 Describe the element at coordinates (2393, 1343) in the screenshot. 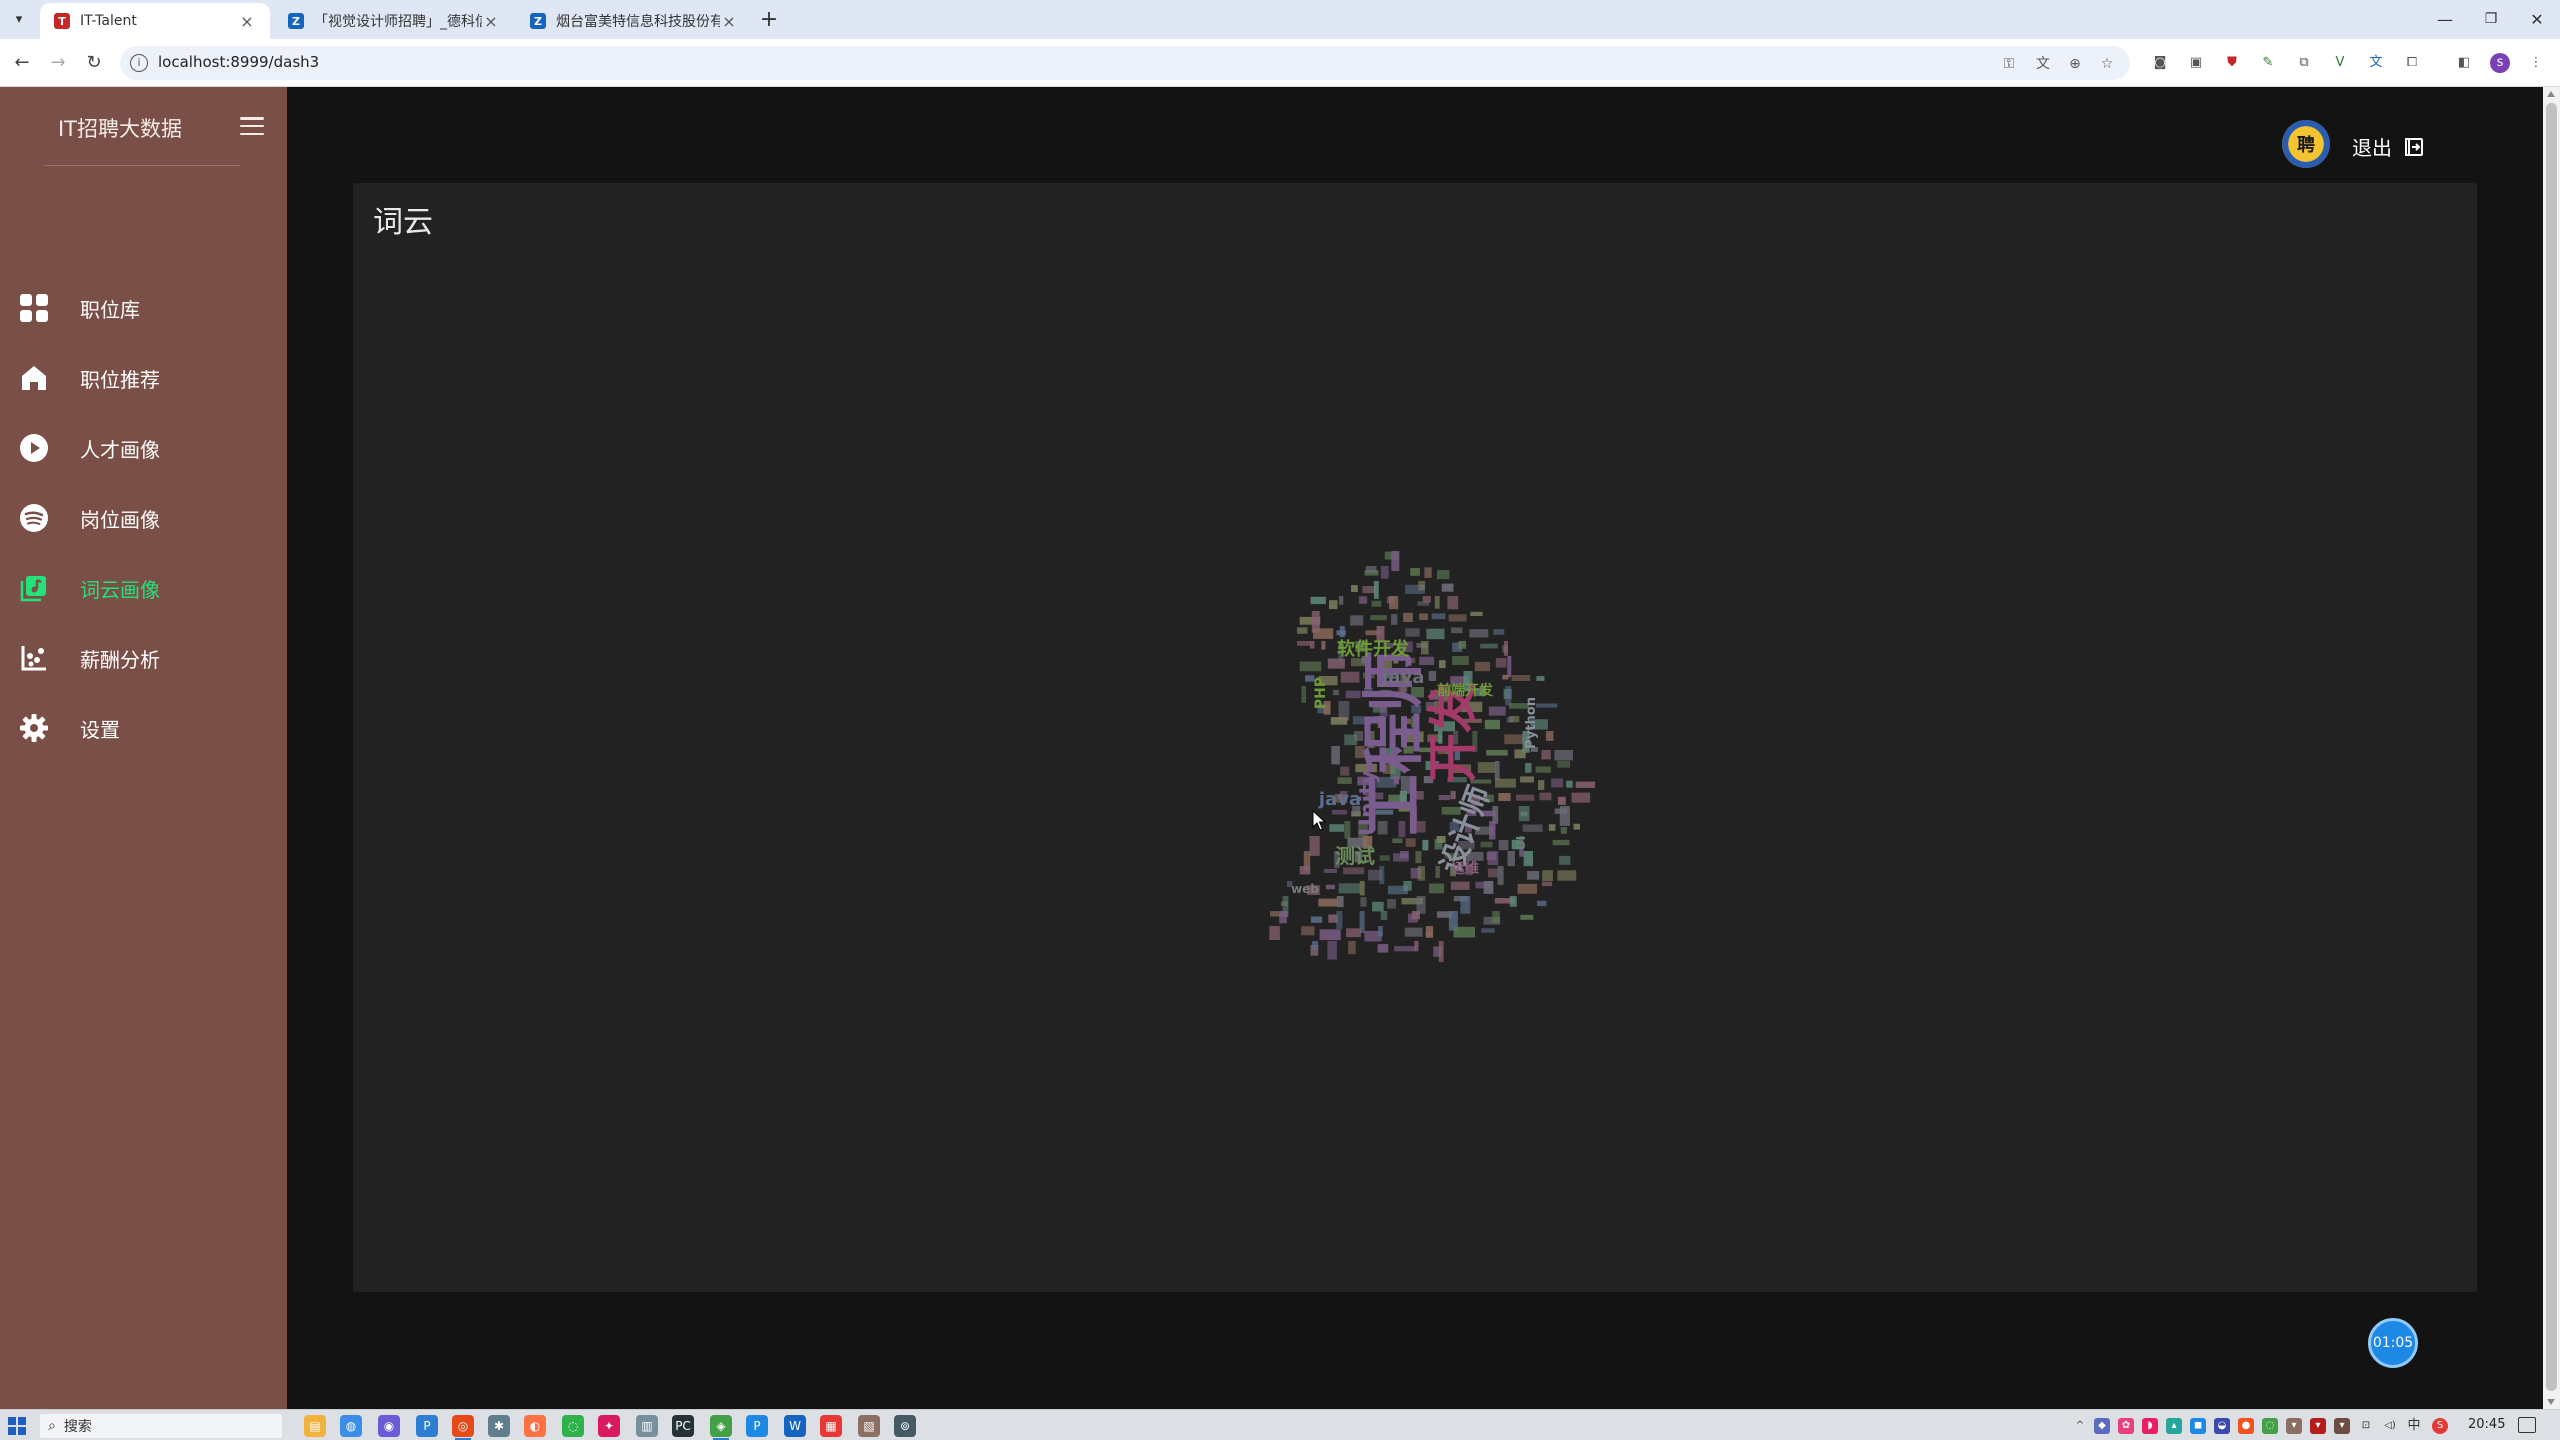

I see `timer-badge: 01:05` at that location.